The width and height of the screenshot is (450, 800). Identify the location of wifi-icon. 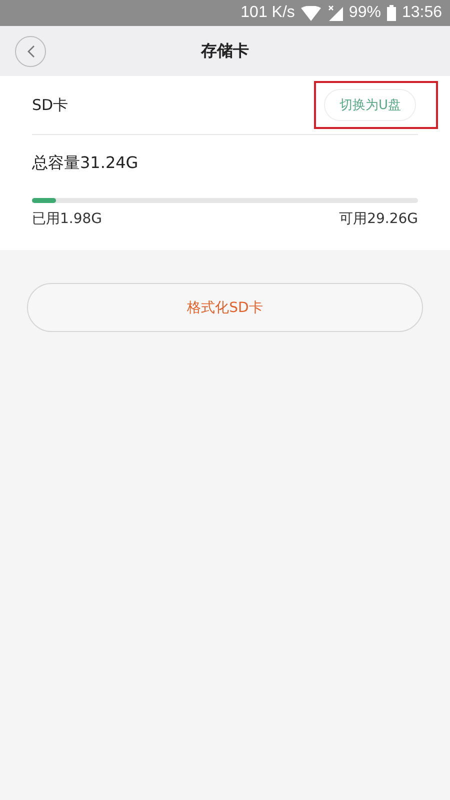
(310, 13).